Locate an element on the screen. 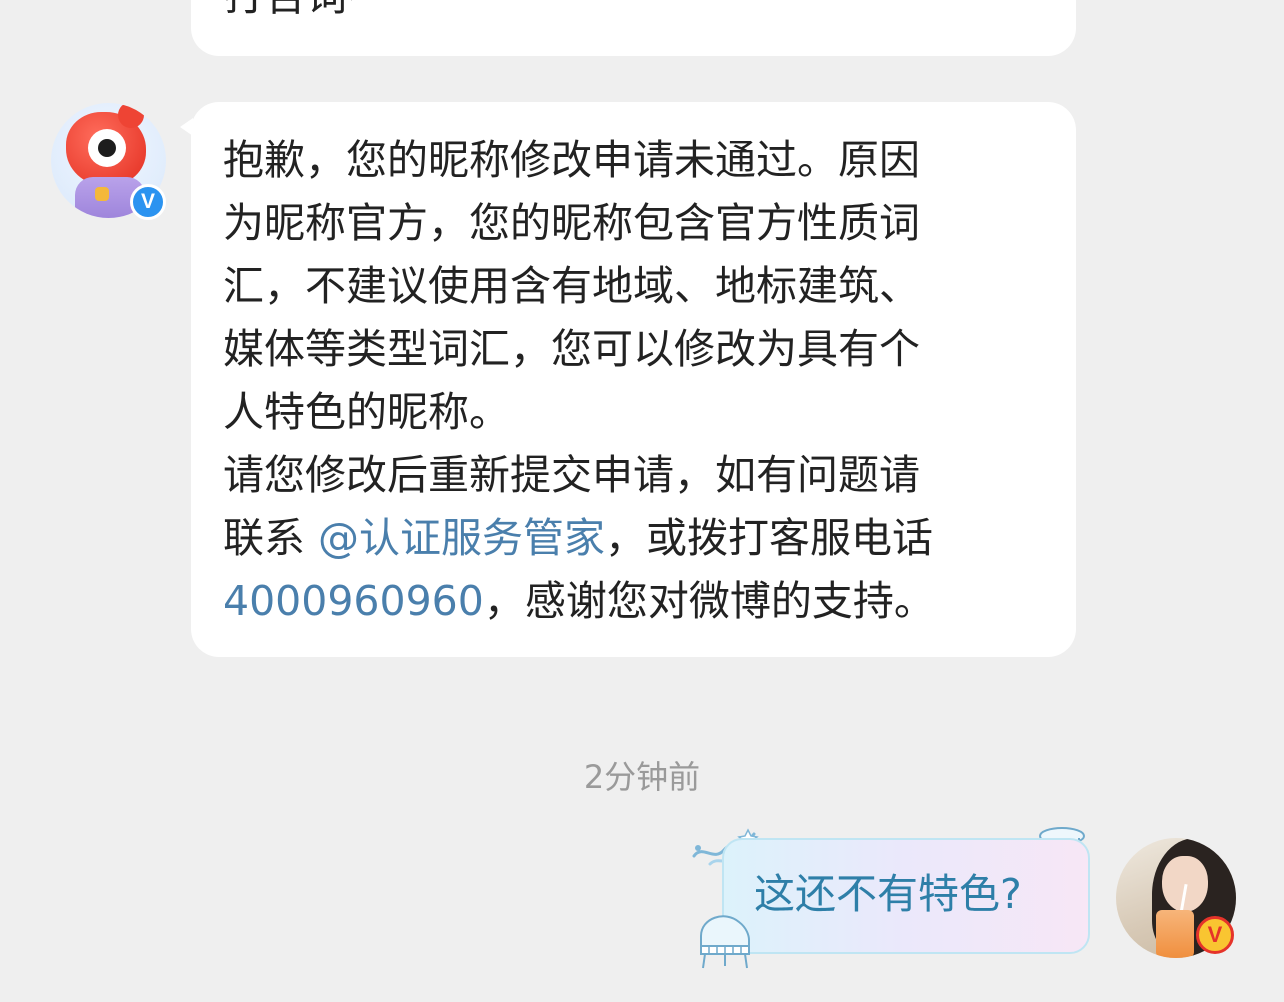  message-line-phone: 4000960960，感谢您对微博的支持。 is located at coordinates (579, 601).